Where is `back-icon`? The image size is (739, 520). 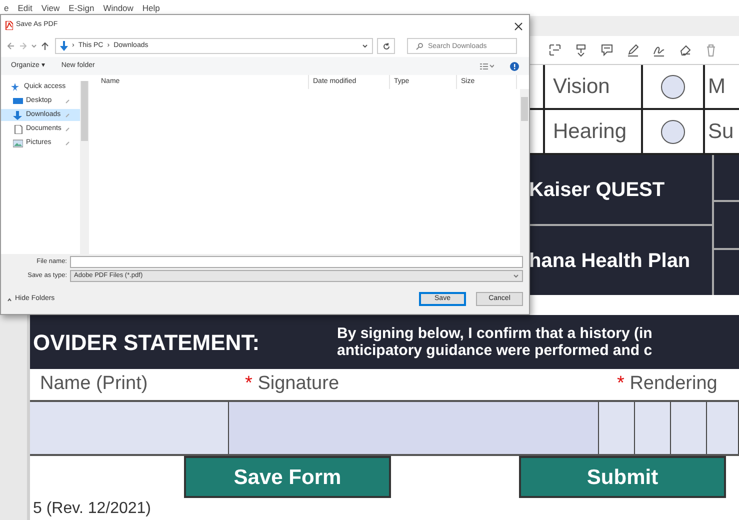 back-icon is located at coordinates (11, 46).